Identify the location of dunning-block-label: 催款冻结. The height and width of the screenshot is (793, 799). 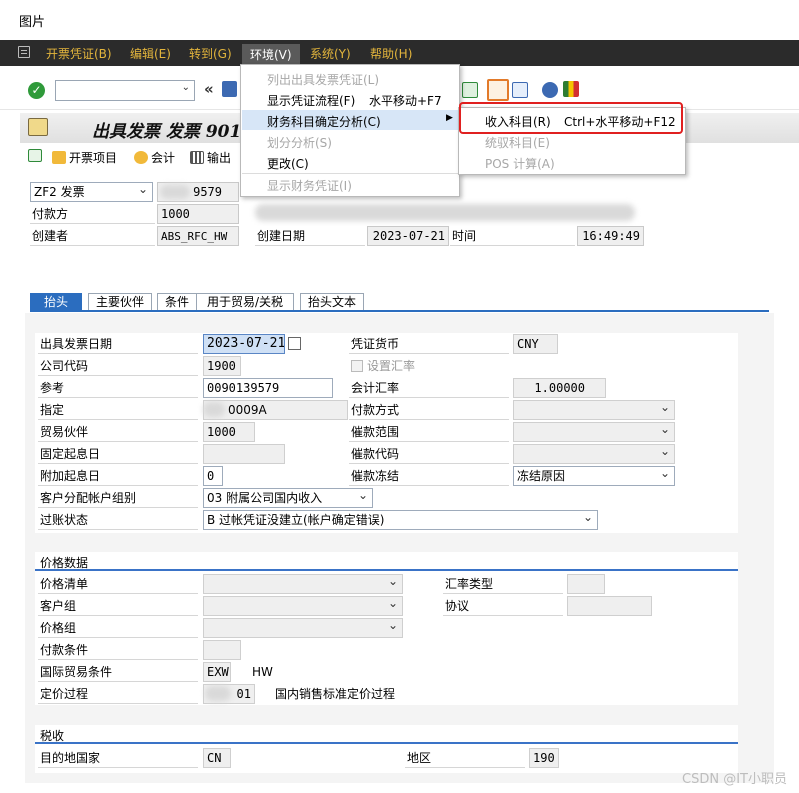
(429, 476).